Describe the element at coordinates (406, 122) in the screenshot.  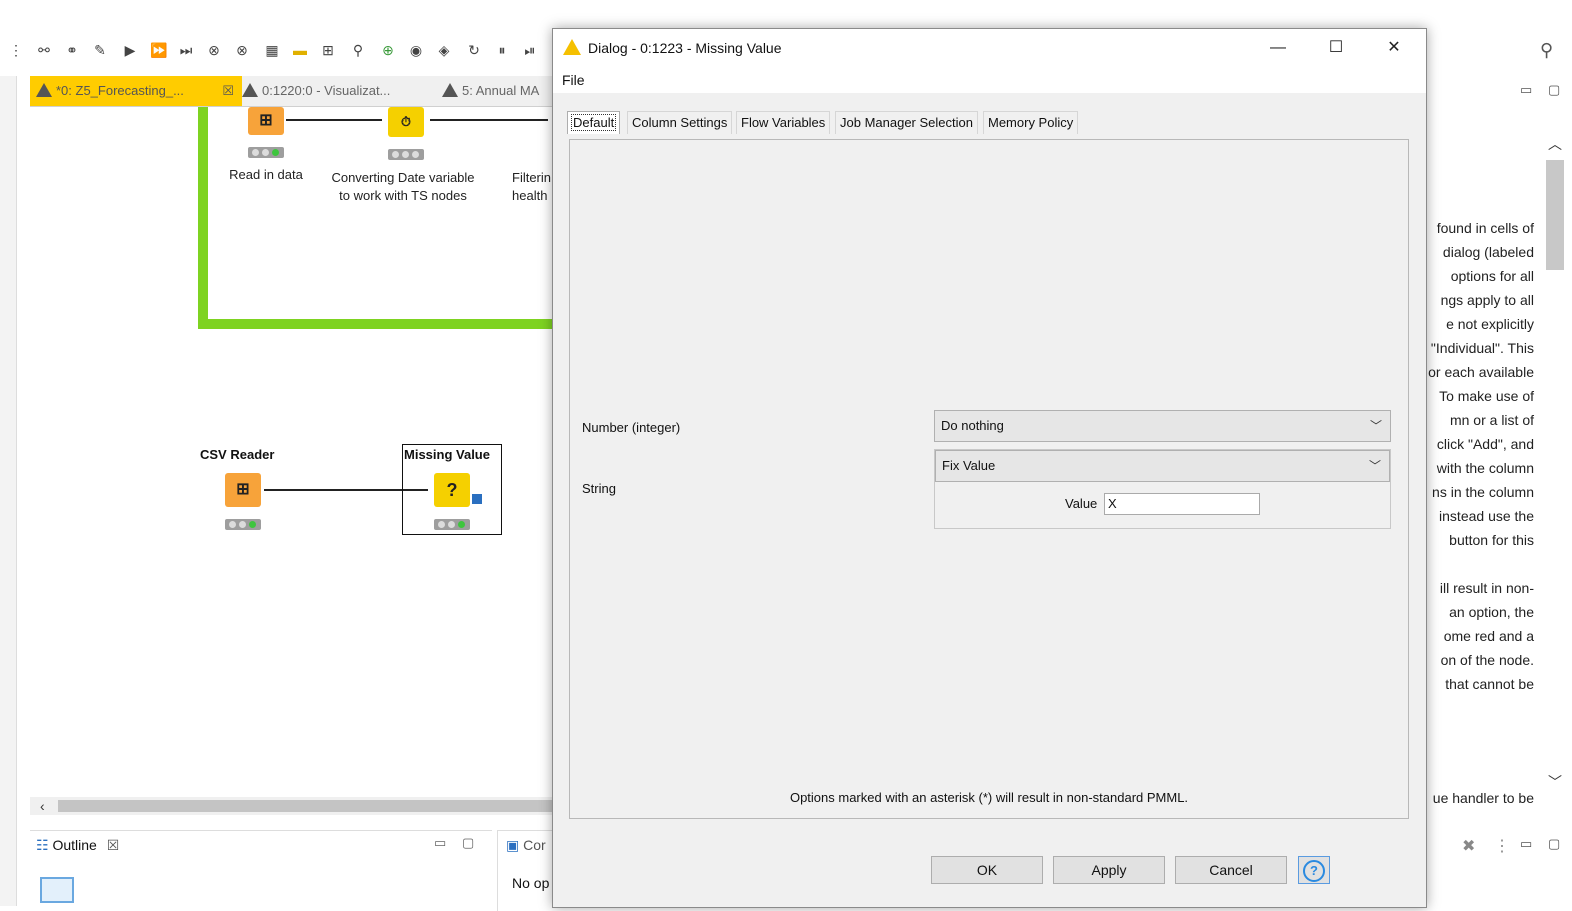
I see `date-convert-node: ⏱` at that location.